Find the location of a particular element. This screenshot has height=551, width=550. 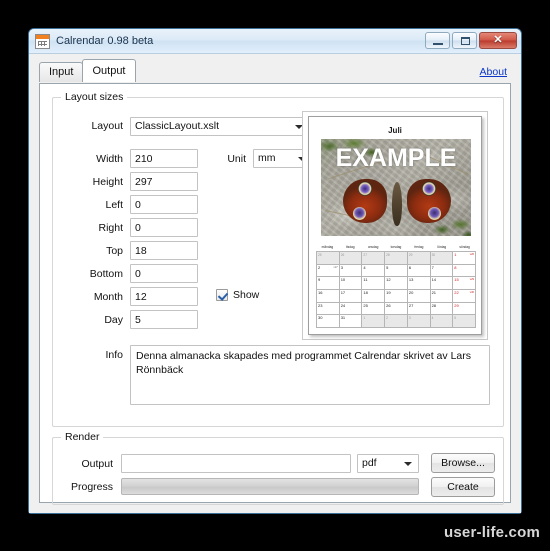

calendar-day-cell: 11 is located at coordinates (374, 283).